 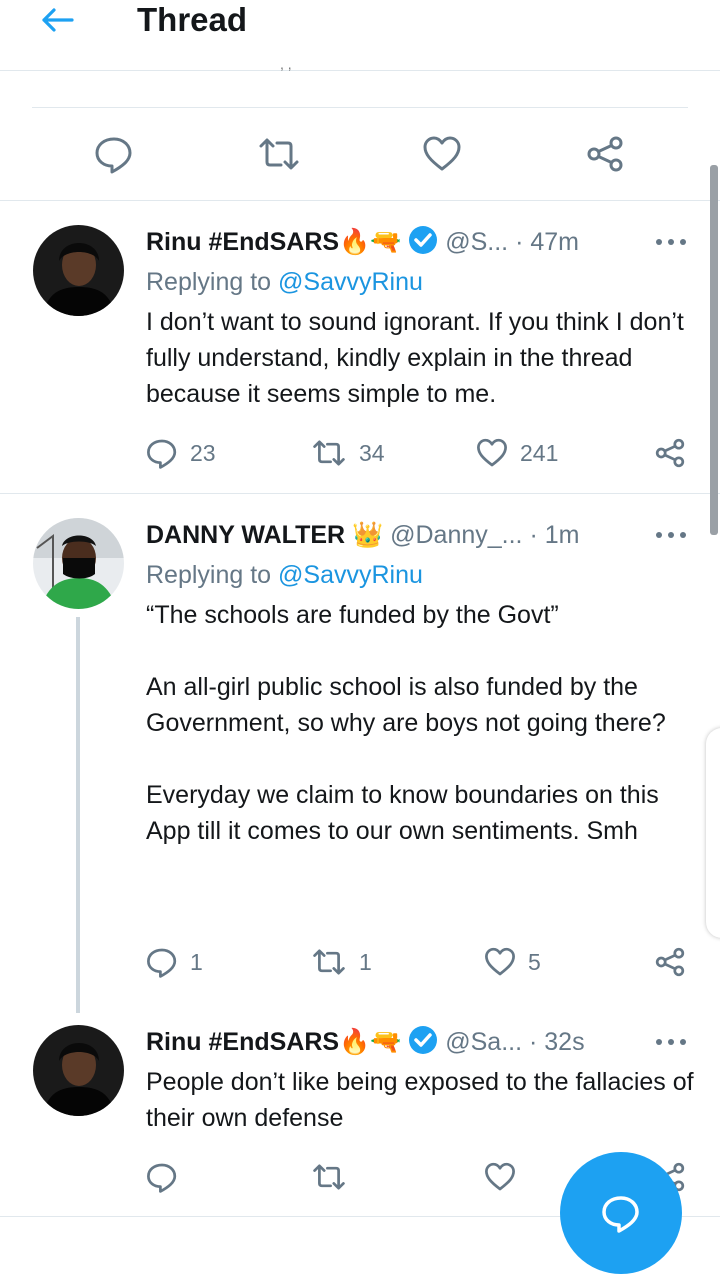 I want to click on like-button: 5, so click(x=512, y=962).